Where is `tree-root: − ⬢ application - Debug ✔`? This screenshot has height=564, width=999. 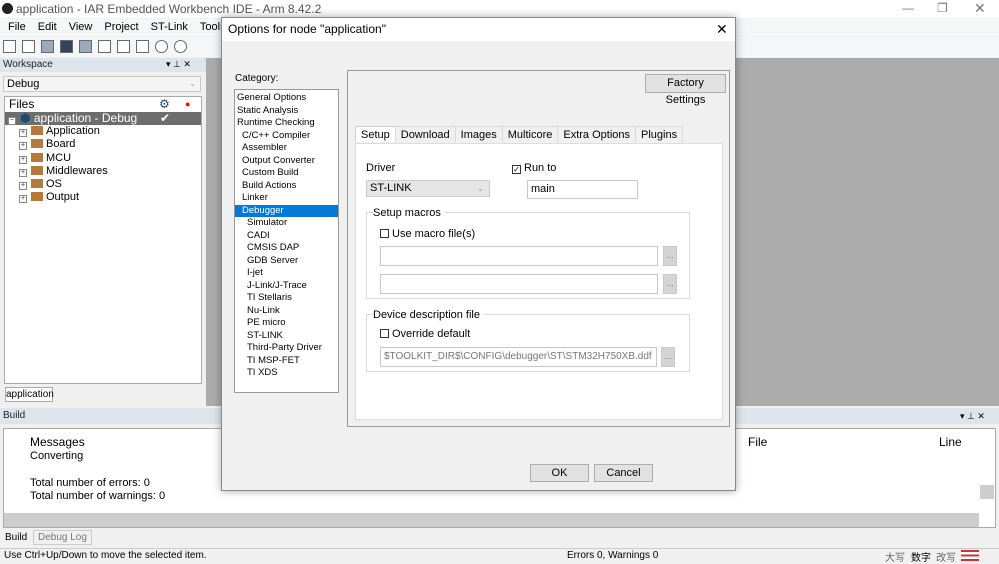 tree-root: − ⬢ application - Debug ✔ is located at coordinates (103, 118).